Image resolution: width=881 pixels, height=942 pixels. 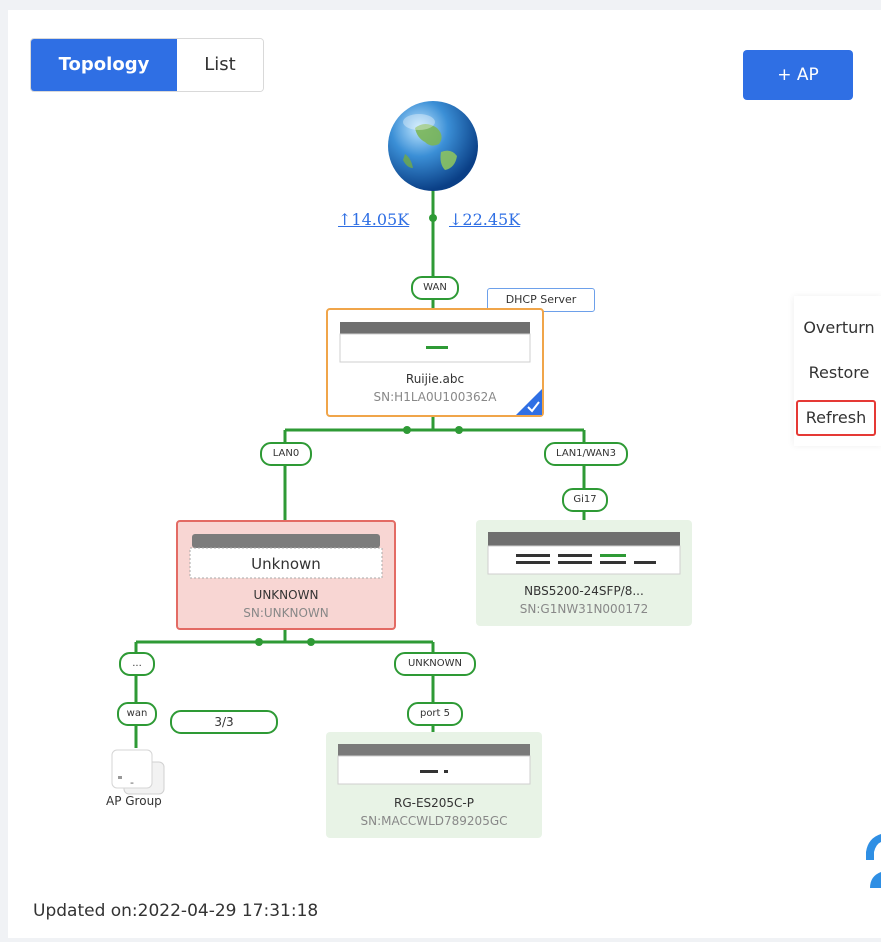 What do you see at coordinates (433, 803) in the screenshot?
I see `small-switch-name: RG-ES205C-P` at bounding box center [433, 803].